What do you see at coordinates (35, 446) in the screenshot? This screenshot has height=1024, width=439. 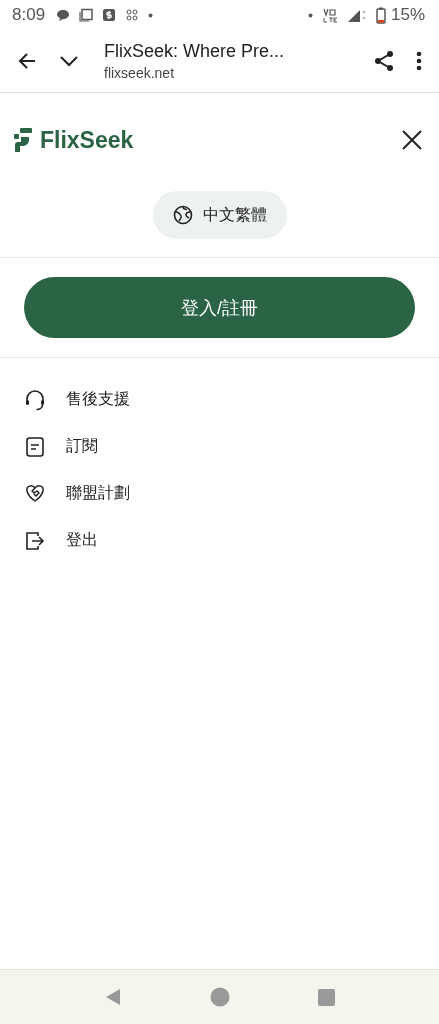 I see `document-icon` at bounding box center [35, 446].